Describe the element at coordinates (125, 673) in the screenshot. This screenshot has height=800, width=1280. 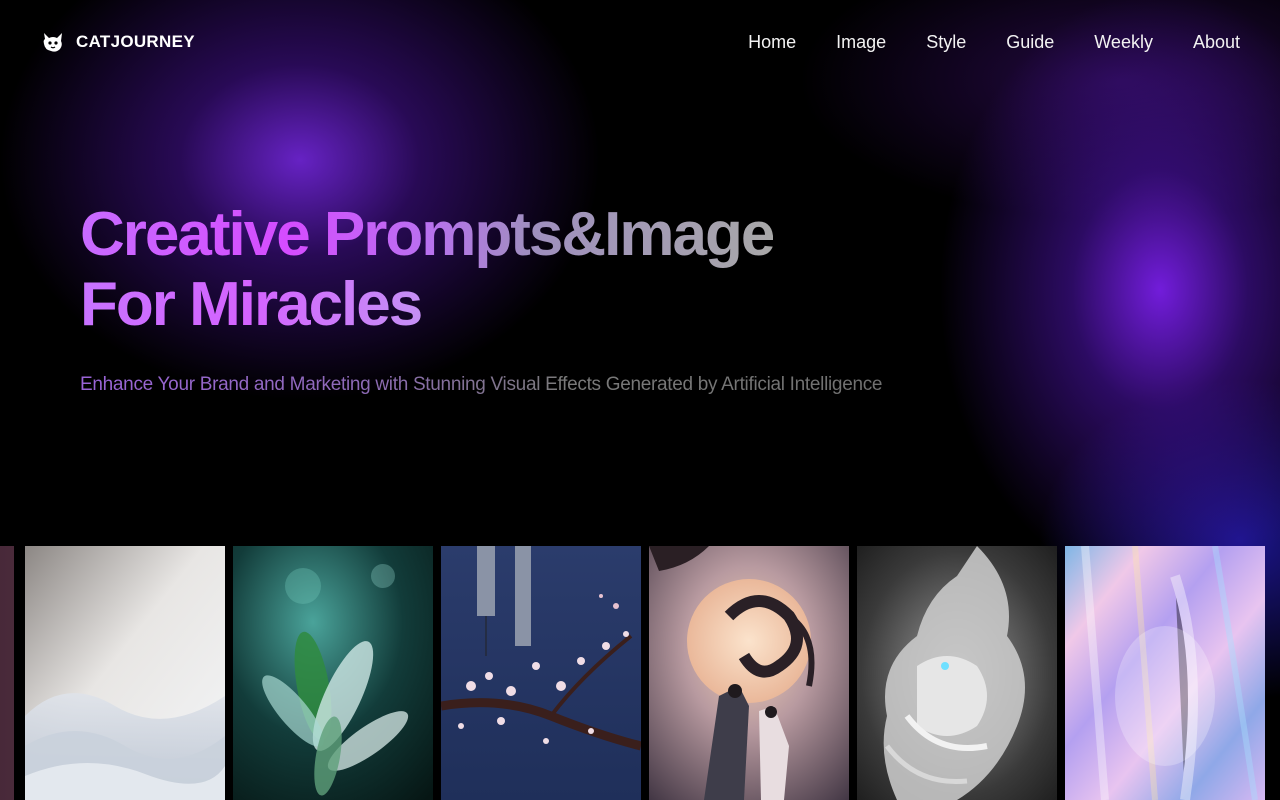
I see `gallery-item-white-waves` at that location.